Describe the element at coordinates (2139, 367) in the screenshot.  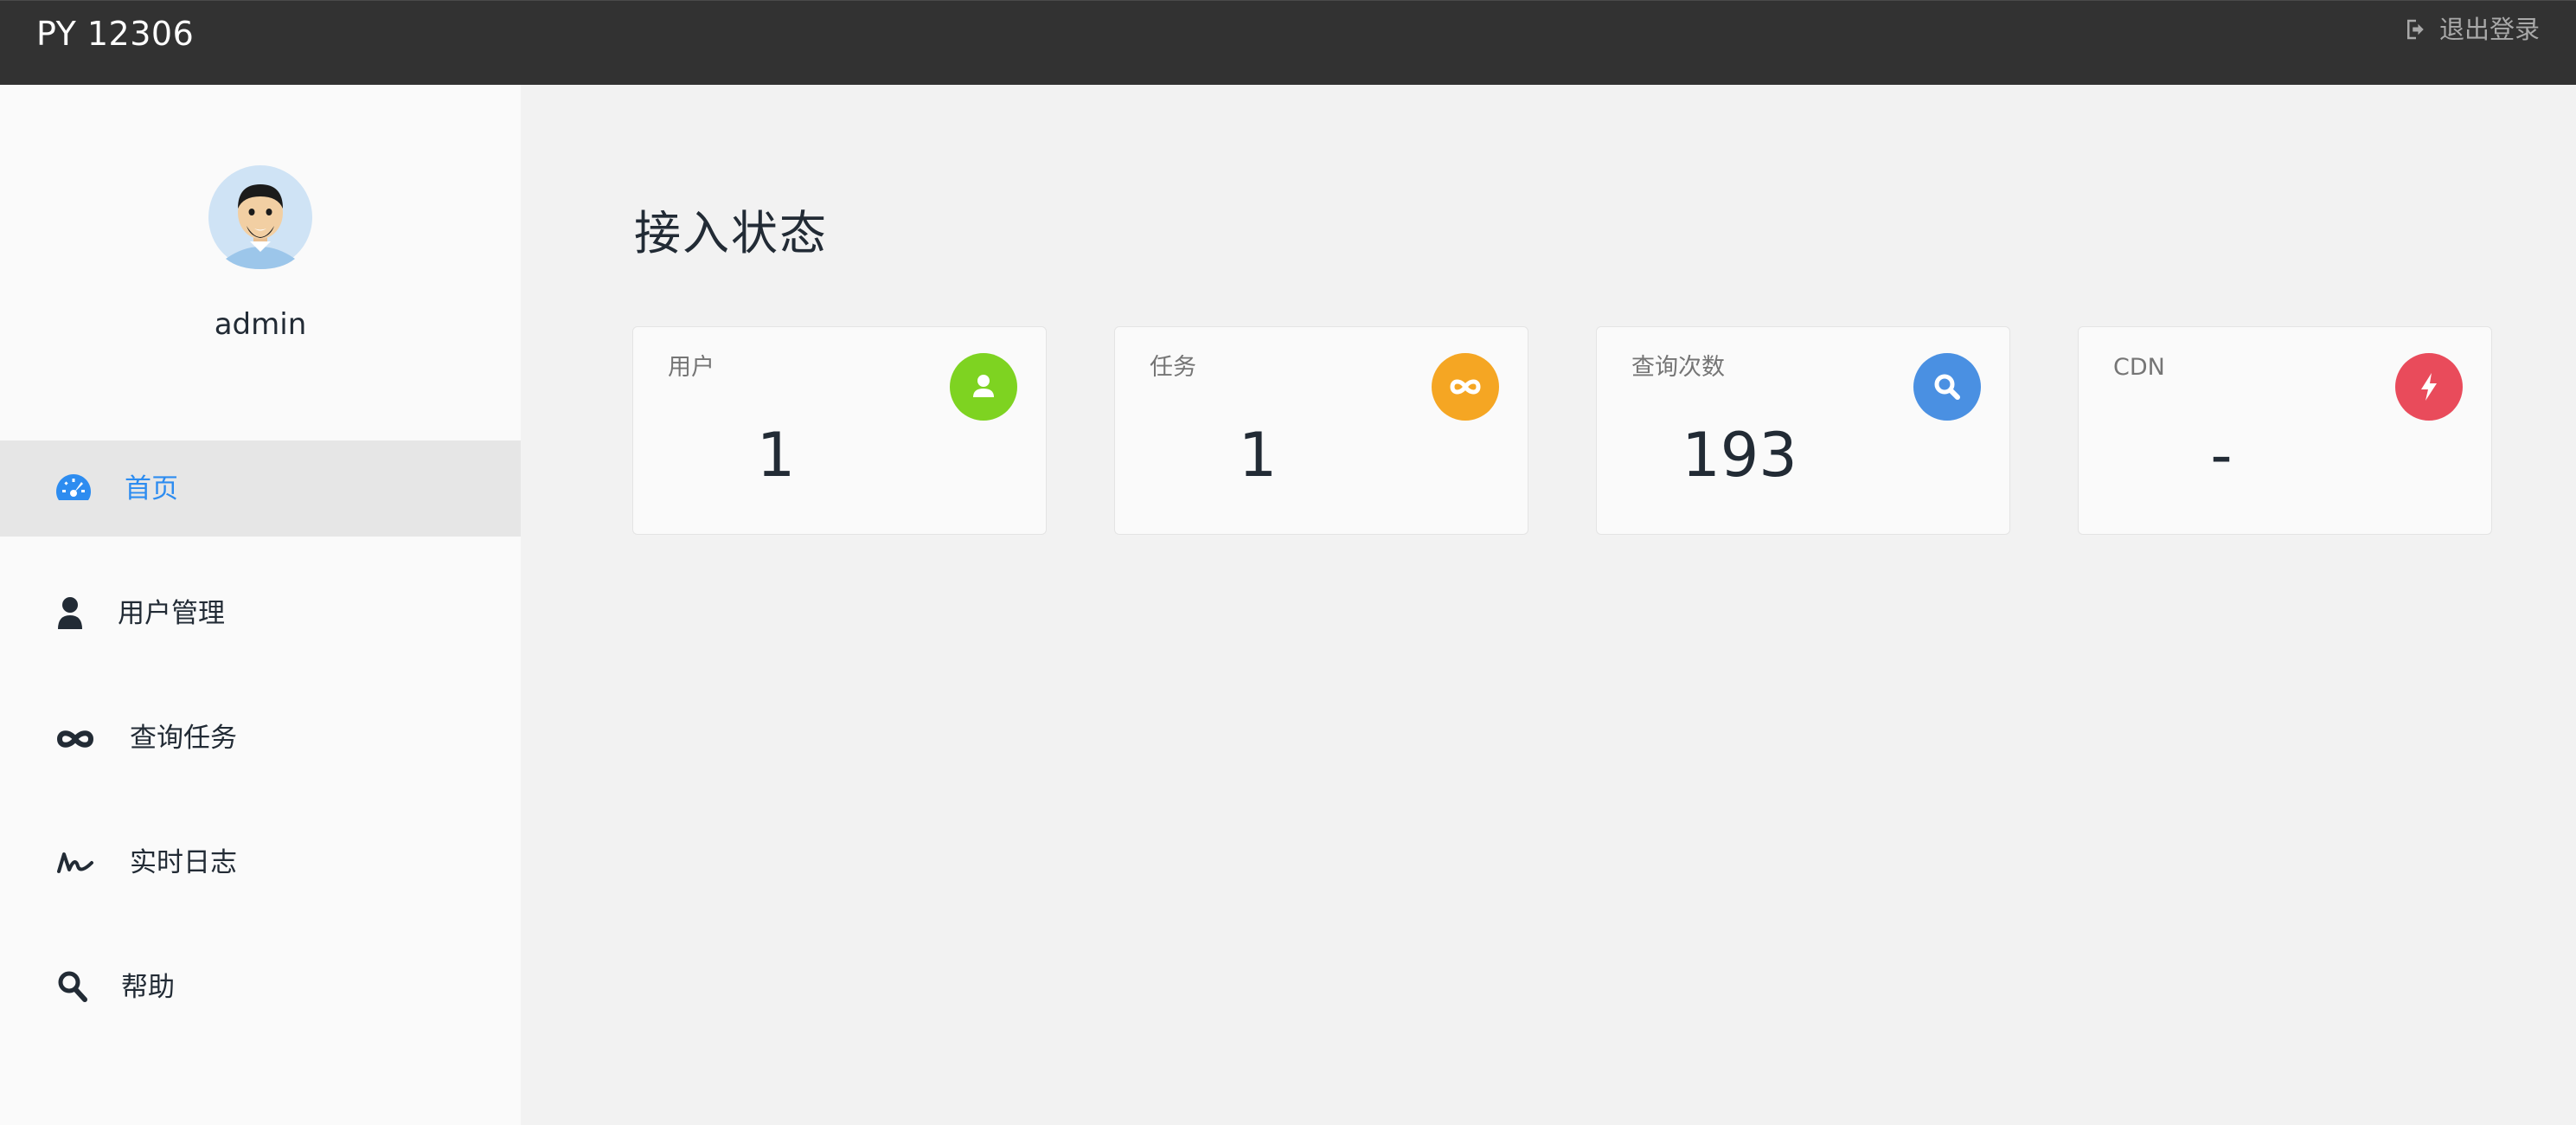
I see `card-label: CDN` at that location.